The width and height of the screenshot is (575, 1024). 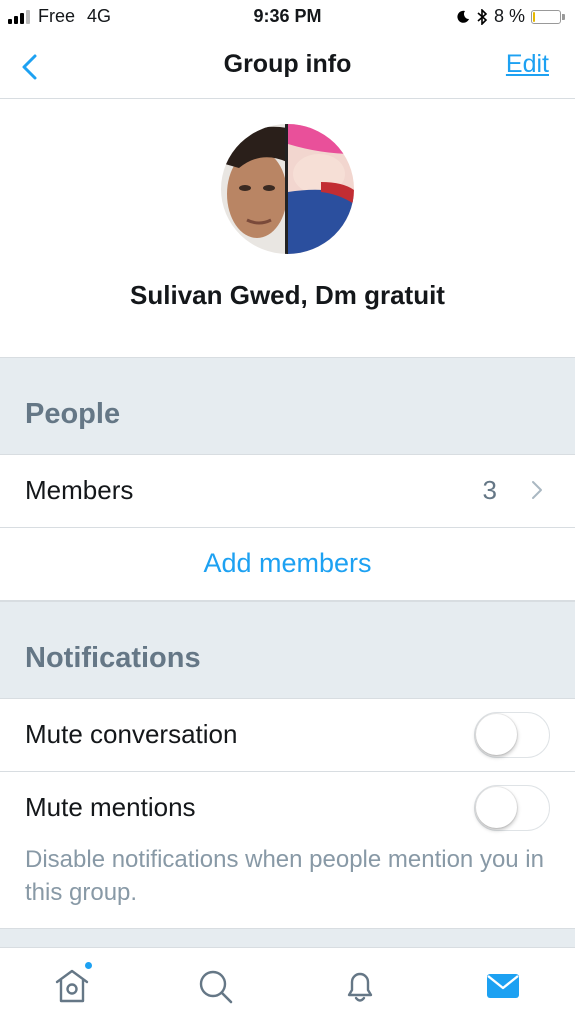 What do you see at coordinates (287, 491) in the screenshot?
I see `members-row: Members 3` at bounding box center [287, 491].